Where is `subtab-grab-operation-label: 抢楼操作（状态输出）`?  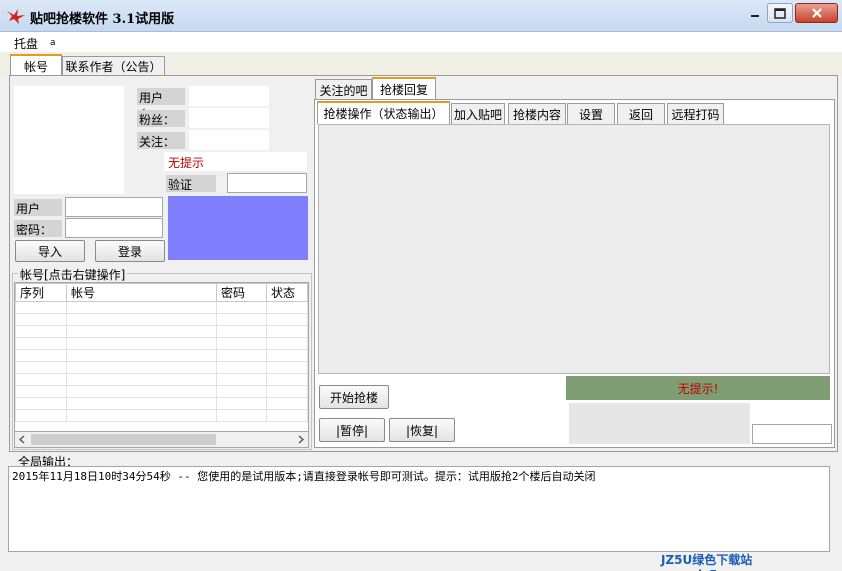 subtab-grab-operation-label: 抢楼操作（状态输出） is located at coordinates (383, 114).